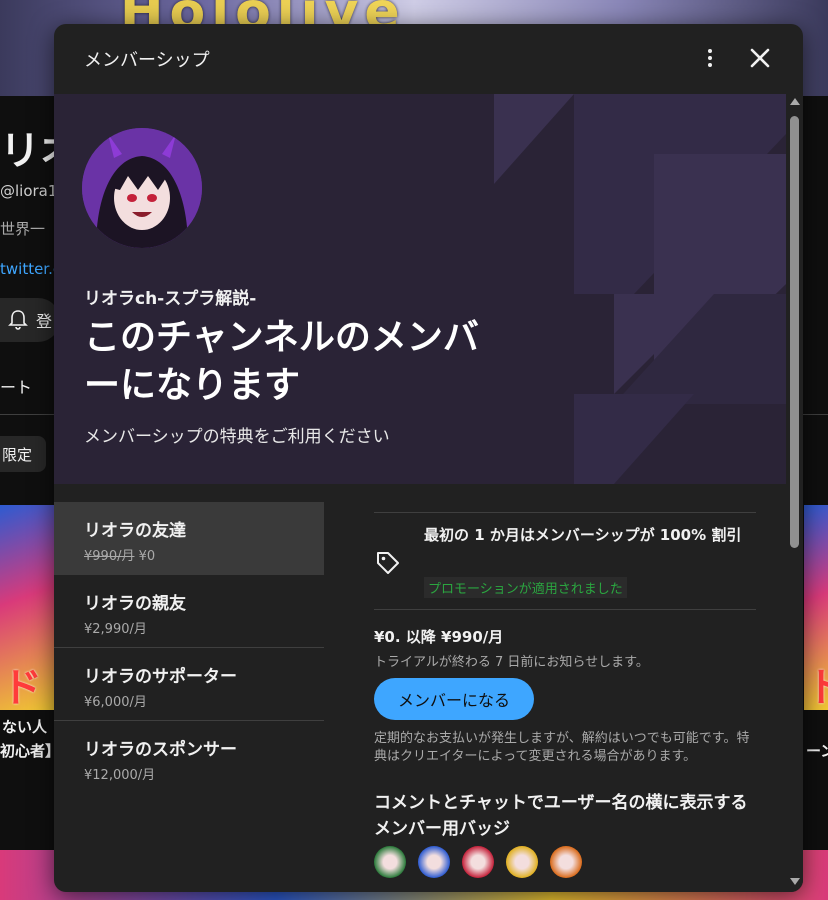  I want to click on dialog-title: メンバーシップ, so click(147, 60).